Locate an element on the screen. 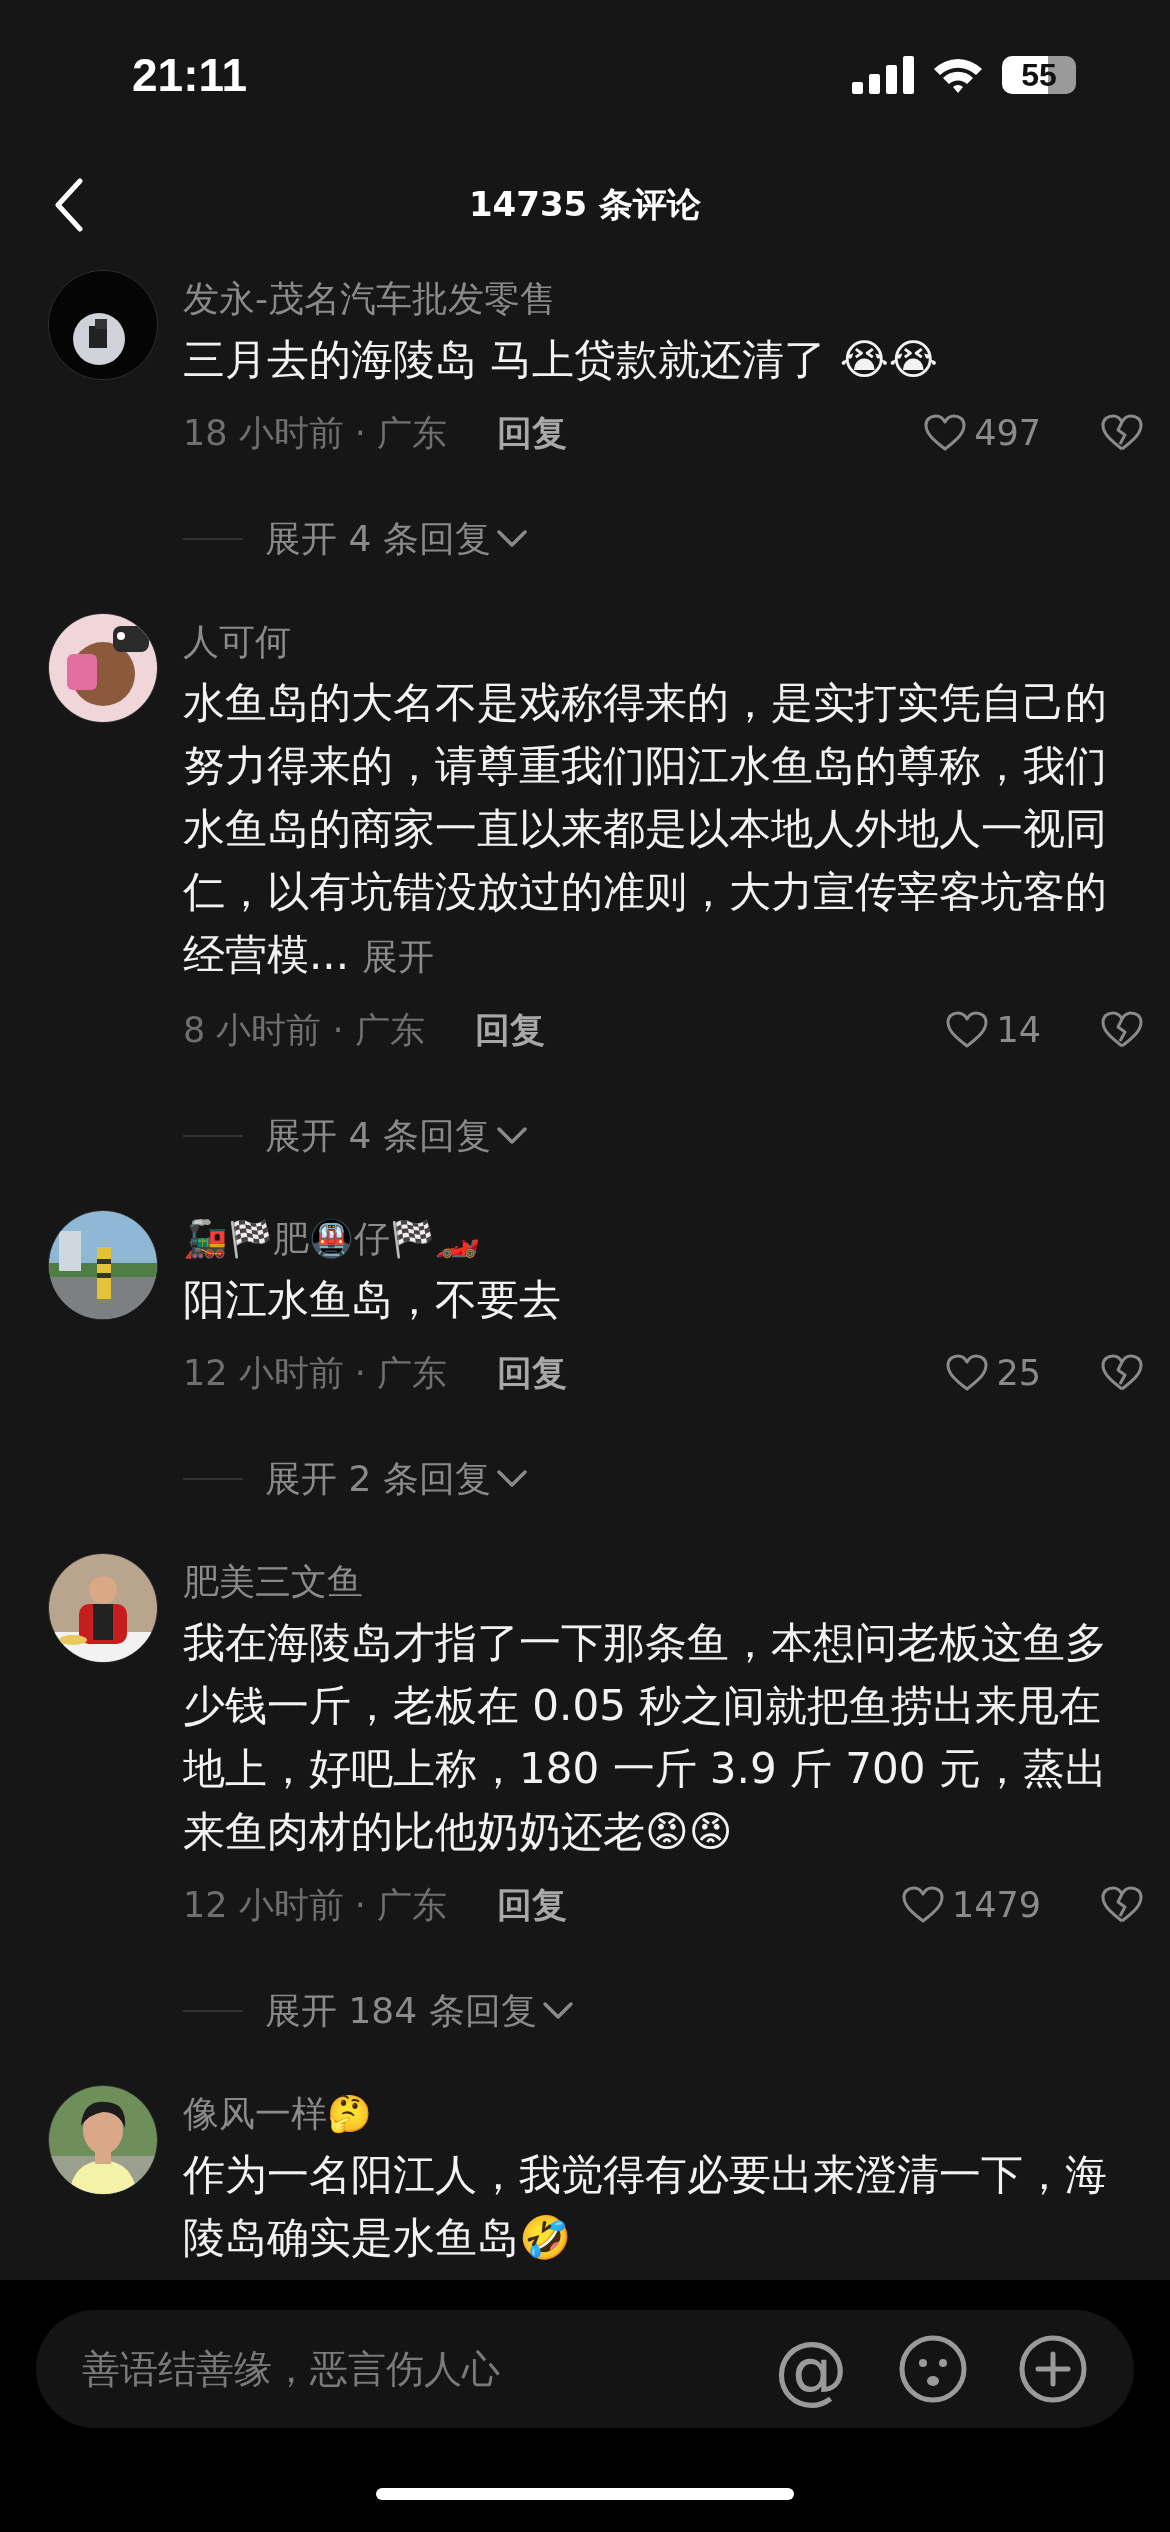  comment-text: 阳江水鱼岛，不要去 is located at coordinates (372, 1300).